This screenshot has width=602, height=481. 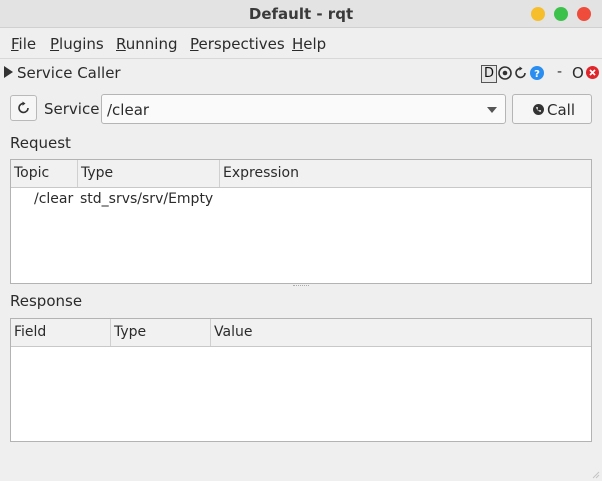 I want to click on menu-running-rest: unning, so click(x=151, y=44).